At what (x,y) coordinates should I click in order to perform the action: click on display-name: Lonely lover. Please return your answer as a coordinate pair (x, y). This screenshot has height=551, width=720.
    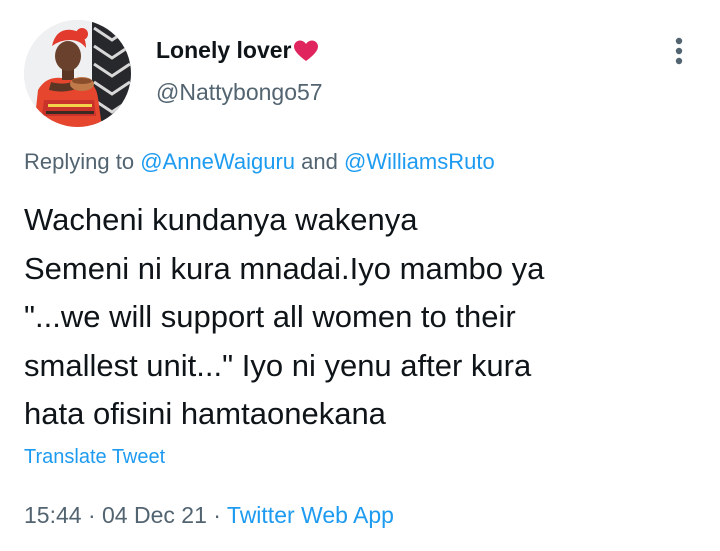
    Looking at the image, I should click on (237, 50).